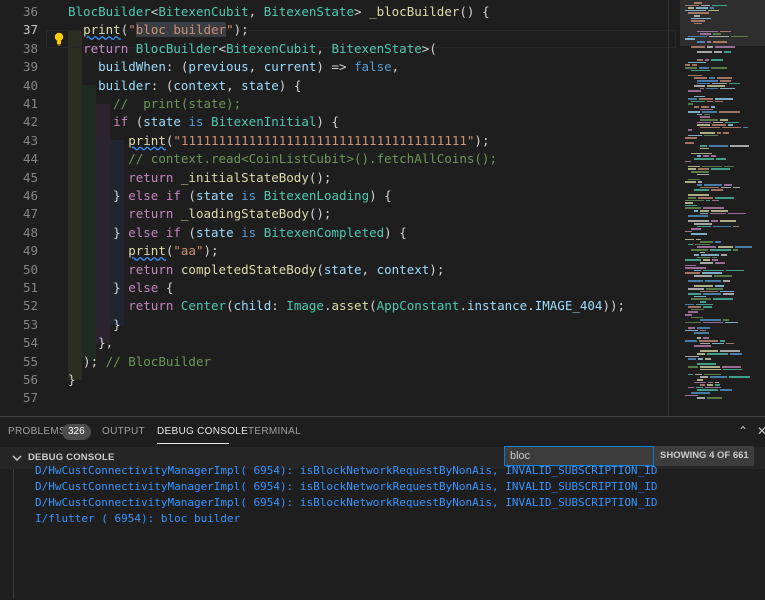 This screenshot has width=765, height=600. Describe the element at coordinates (154, 104) in the screenshot. I see `code-line: // print(state);` at that location.